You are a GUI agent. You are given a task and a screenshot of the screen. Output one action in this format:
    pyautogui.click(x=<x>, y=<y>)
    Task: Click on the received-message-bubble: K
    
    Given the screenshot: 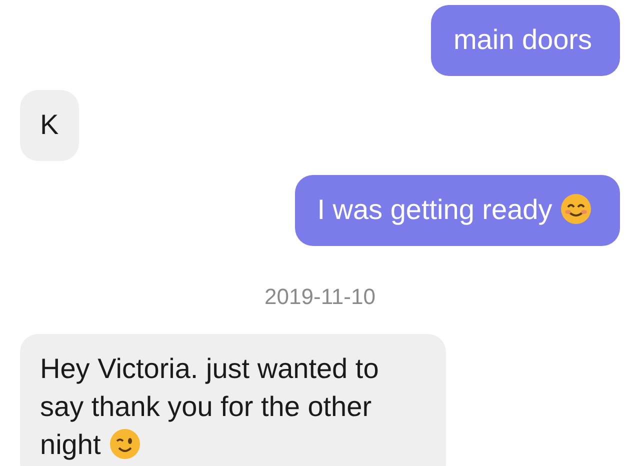 What is the action you would take?
    pyautogui.click(x=49, y=125)
    